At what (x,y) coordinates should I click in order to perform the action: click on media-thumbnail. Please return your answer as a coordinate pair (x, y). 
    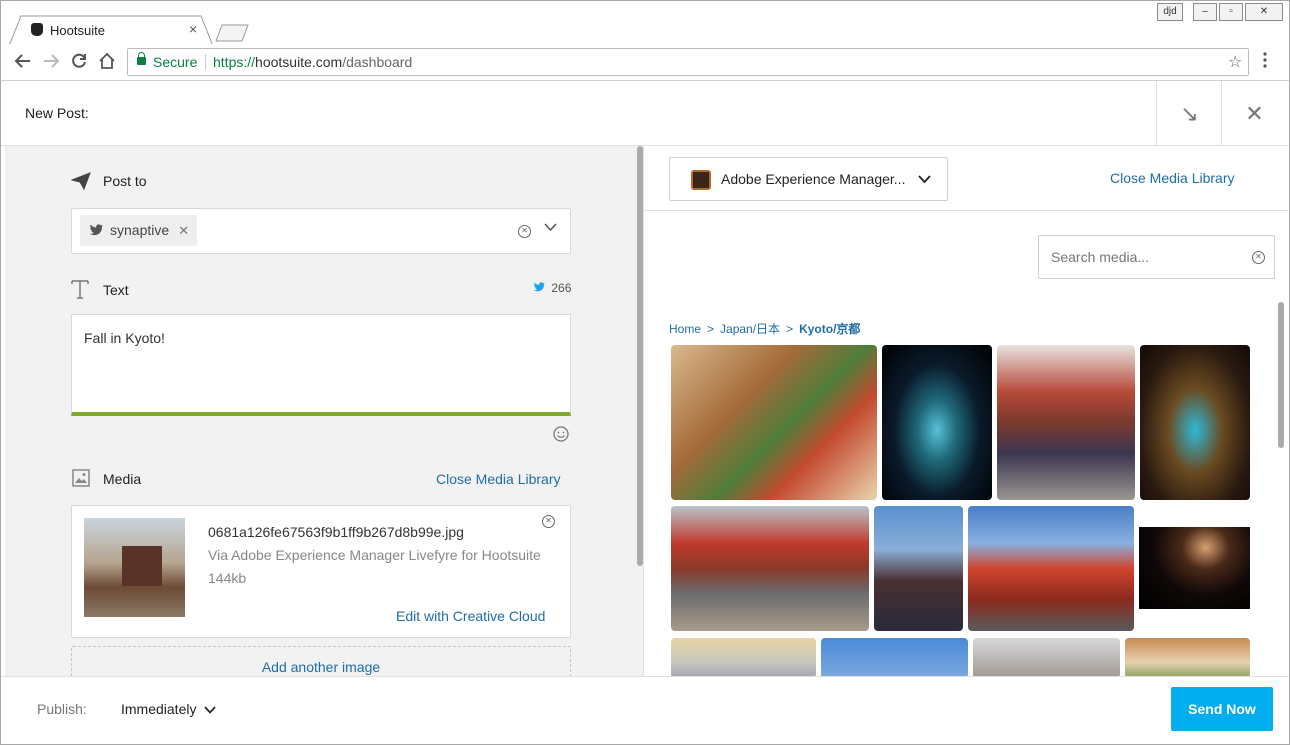
    Looking at the image, I should click on (134, 567).